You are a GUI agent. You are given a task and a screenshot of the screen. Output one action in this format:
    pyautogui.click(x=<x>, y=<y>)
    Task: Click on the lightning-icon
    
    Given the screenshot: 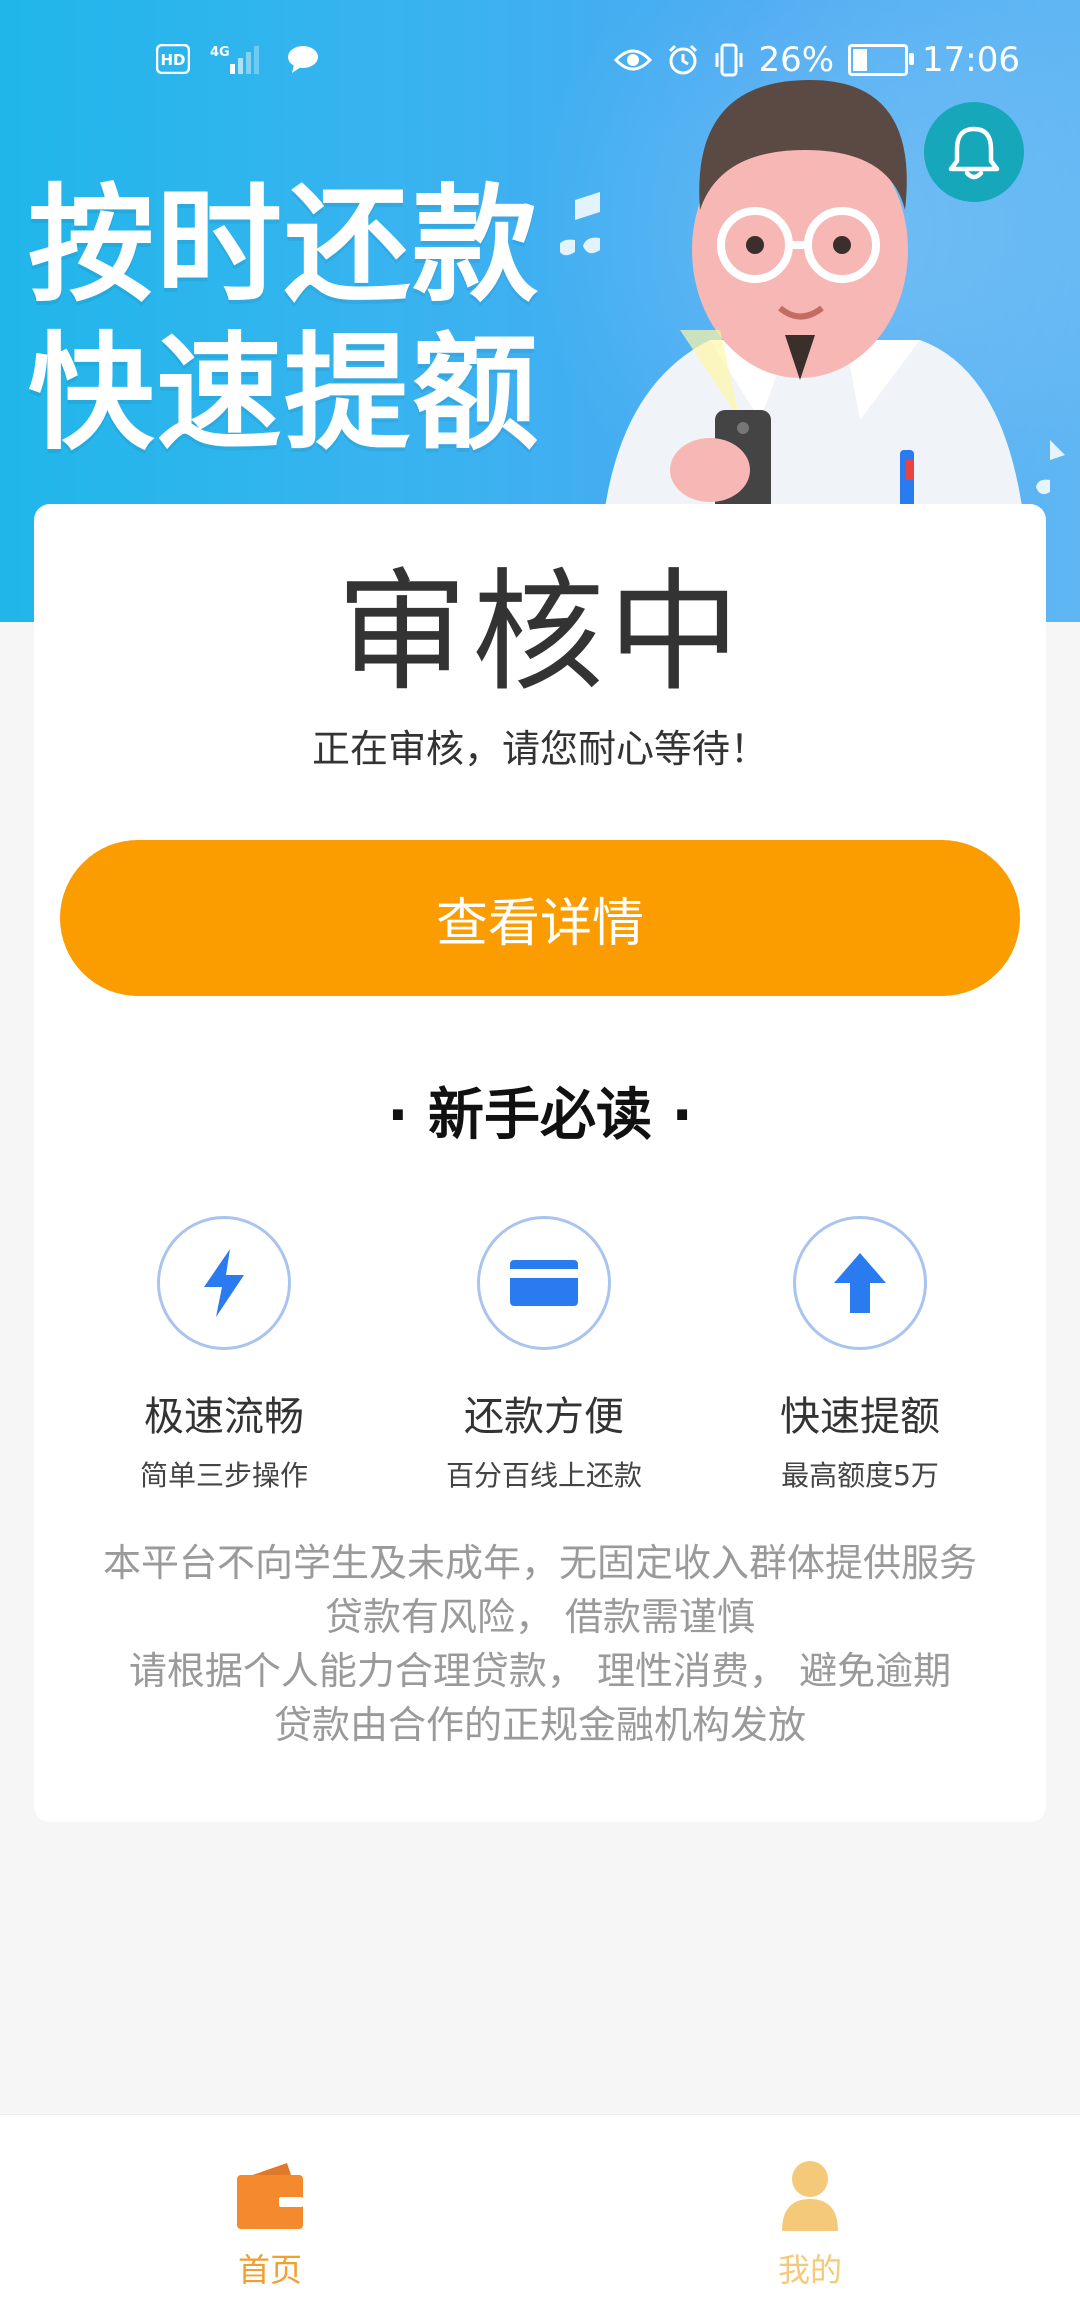 What is the action you would take?
    pyautogui.click(x=224, y=1283)
    